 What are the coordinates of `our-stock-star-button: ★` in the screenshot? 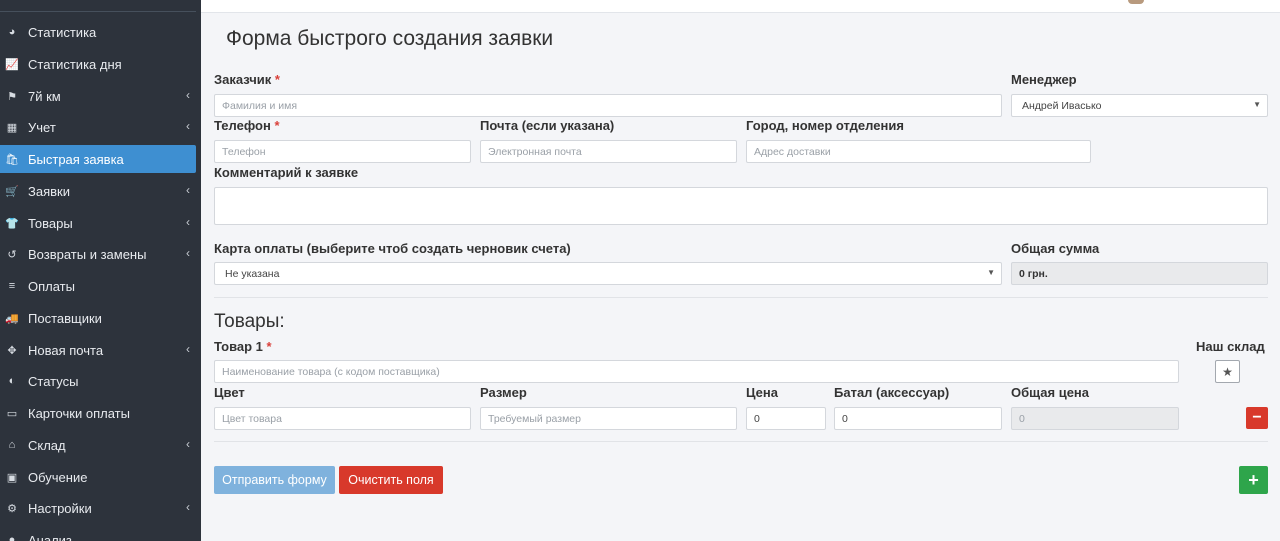 It's located at (1227, 371).